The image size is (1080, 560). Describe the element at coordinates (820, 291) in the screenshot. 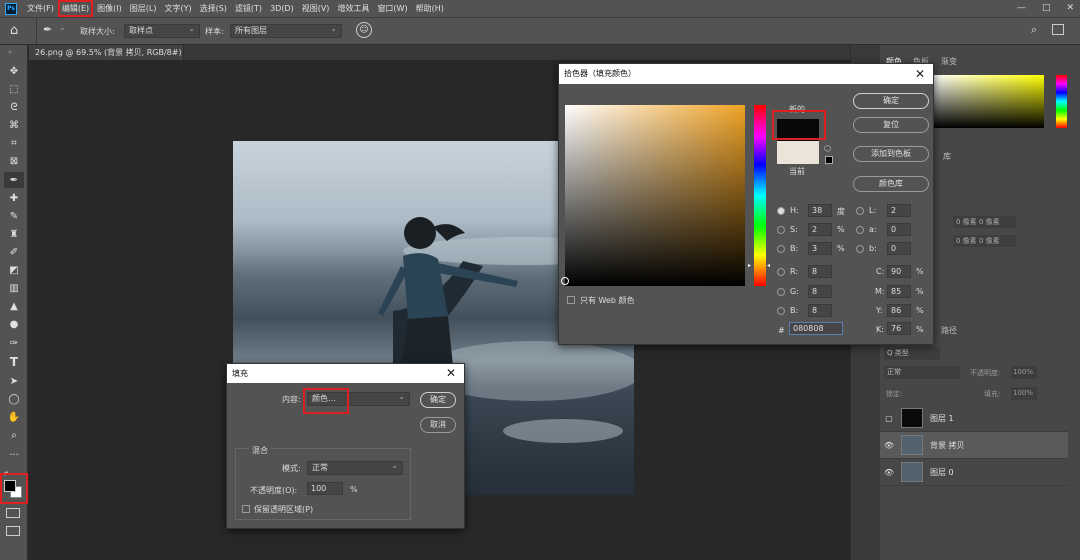

I see `g-input: 8` at that location.